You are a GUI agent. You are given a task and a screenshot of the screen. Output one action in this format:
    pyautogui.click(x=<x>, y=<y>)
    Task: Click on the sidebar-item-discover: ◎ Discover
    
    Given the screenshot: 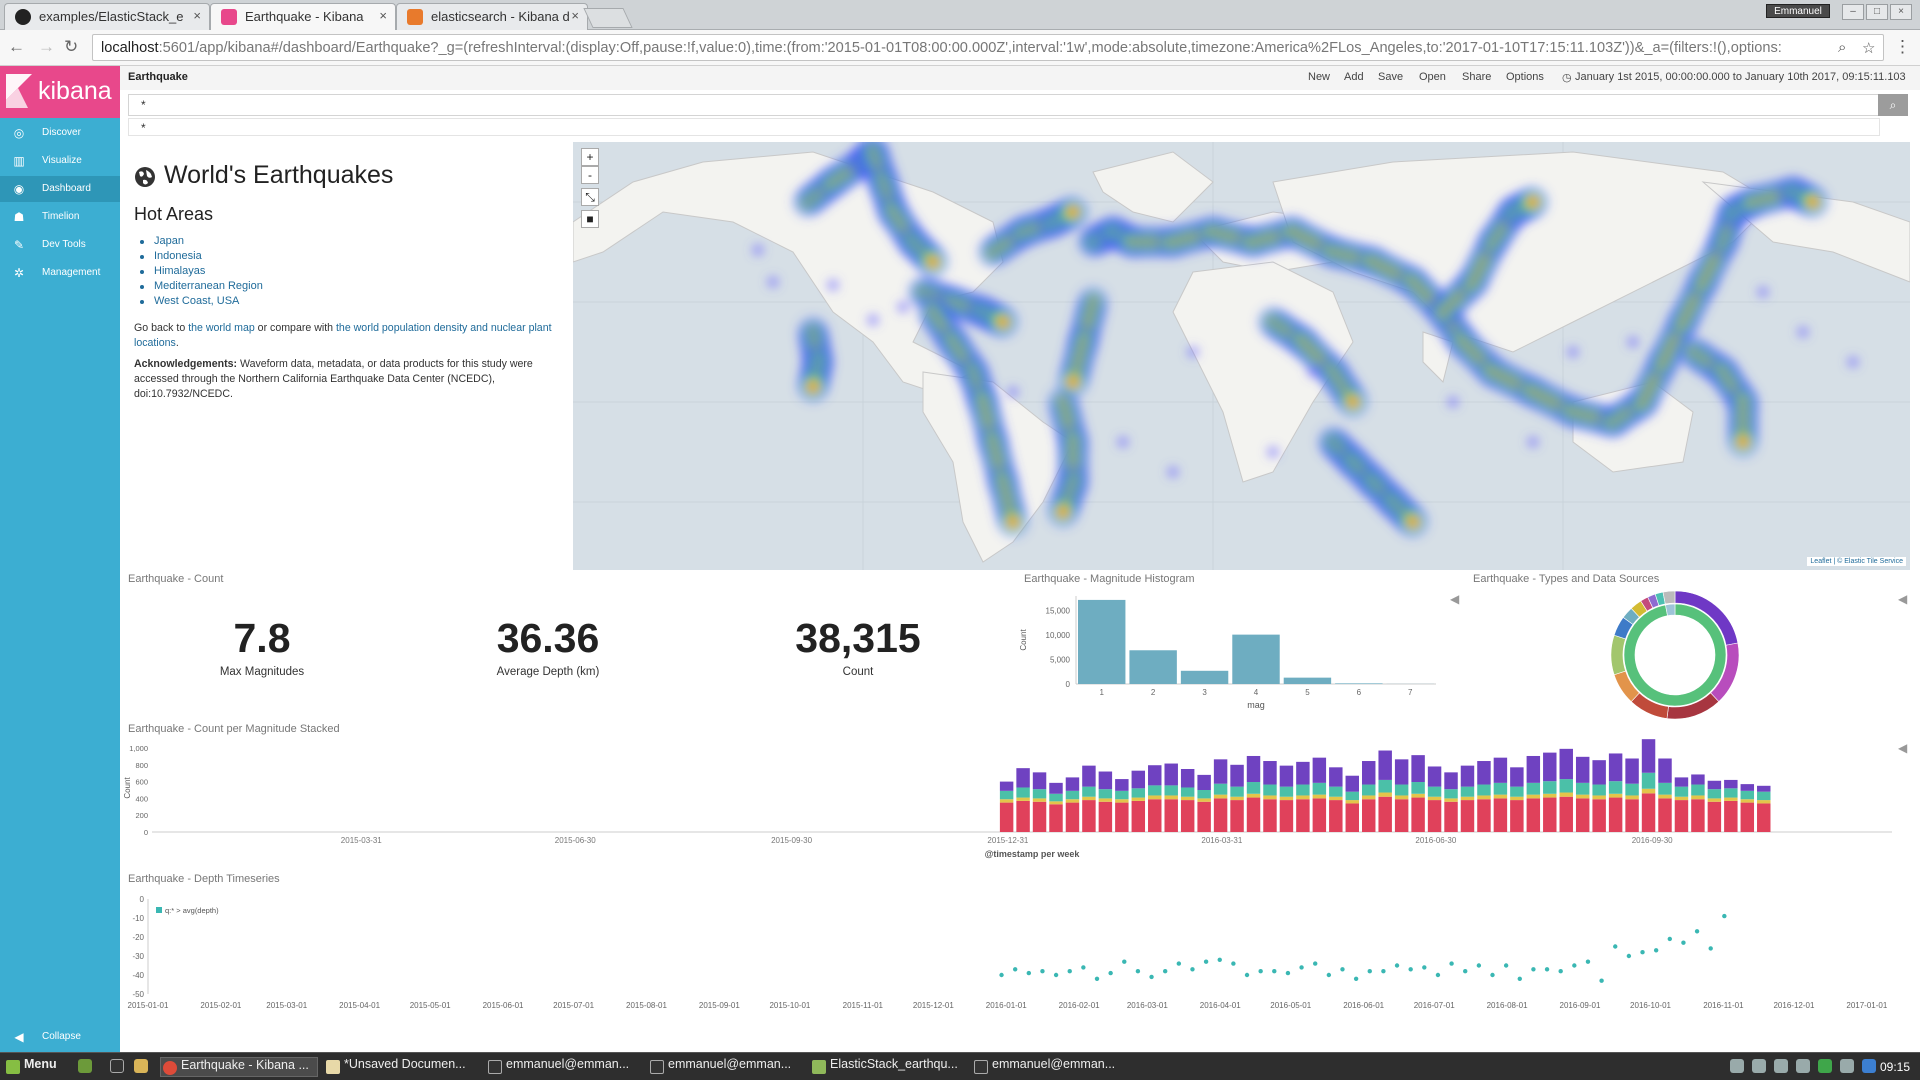 What is the action you would take?
    pyautogui.click(x=60, y=133)
    